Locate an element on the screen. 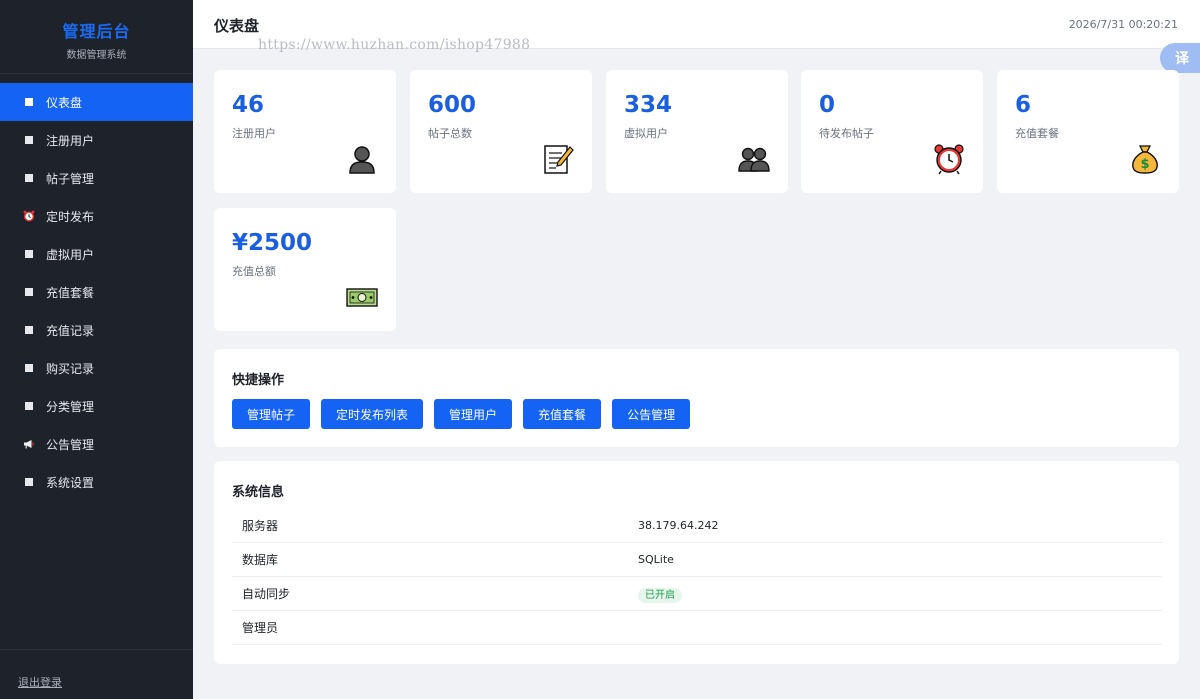 This screenshot has width=1200, height=699. info-key: 服务器 is located at coordinates (260, 526).